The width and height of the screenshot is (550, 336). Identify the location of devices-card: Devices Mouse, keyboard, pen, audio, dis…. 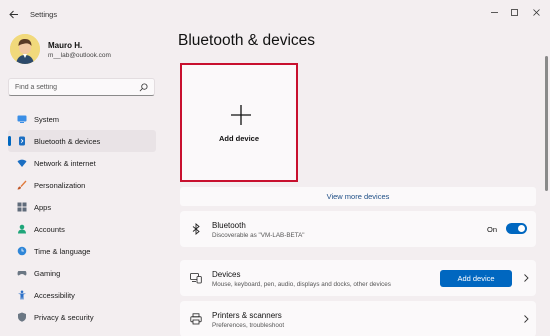
(358, 278).